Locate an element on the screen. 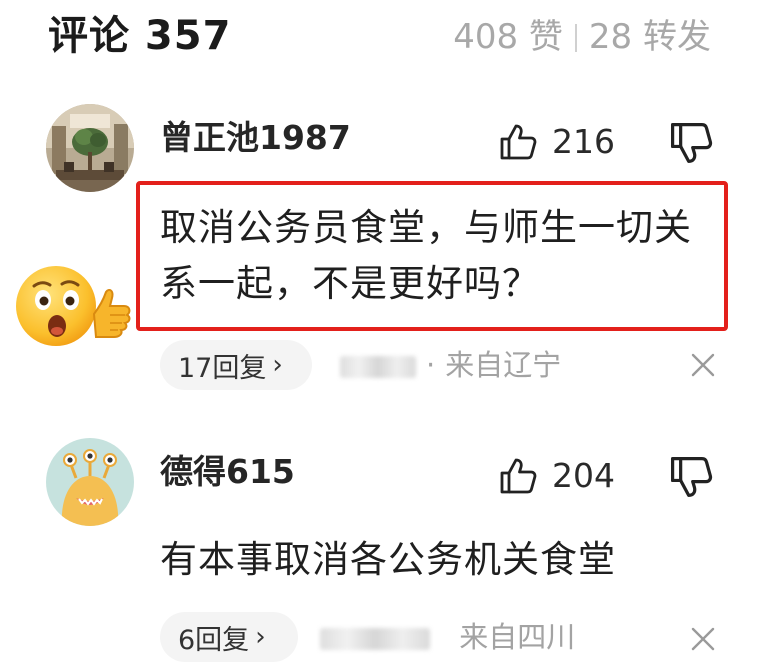  like-button: 216 is located at coordinates (556, 142).